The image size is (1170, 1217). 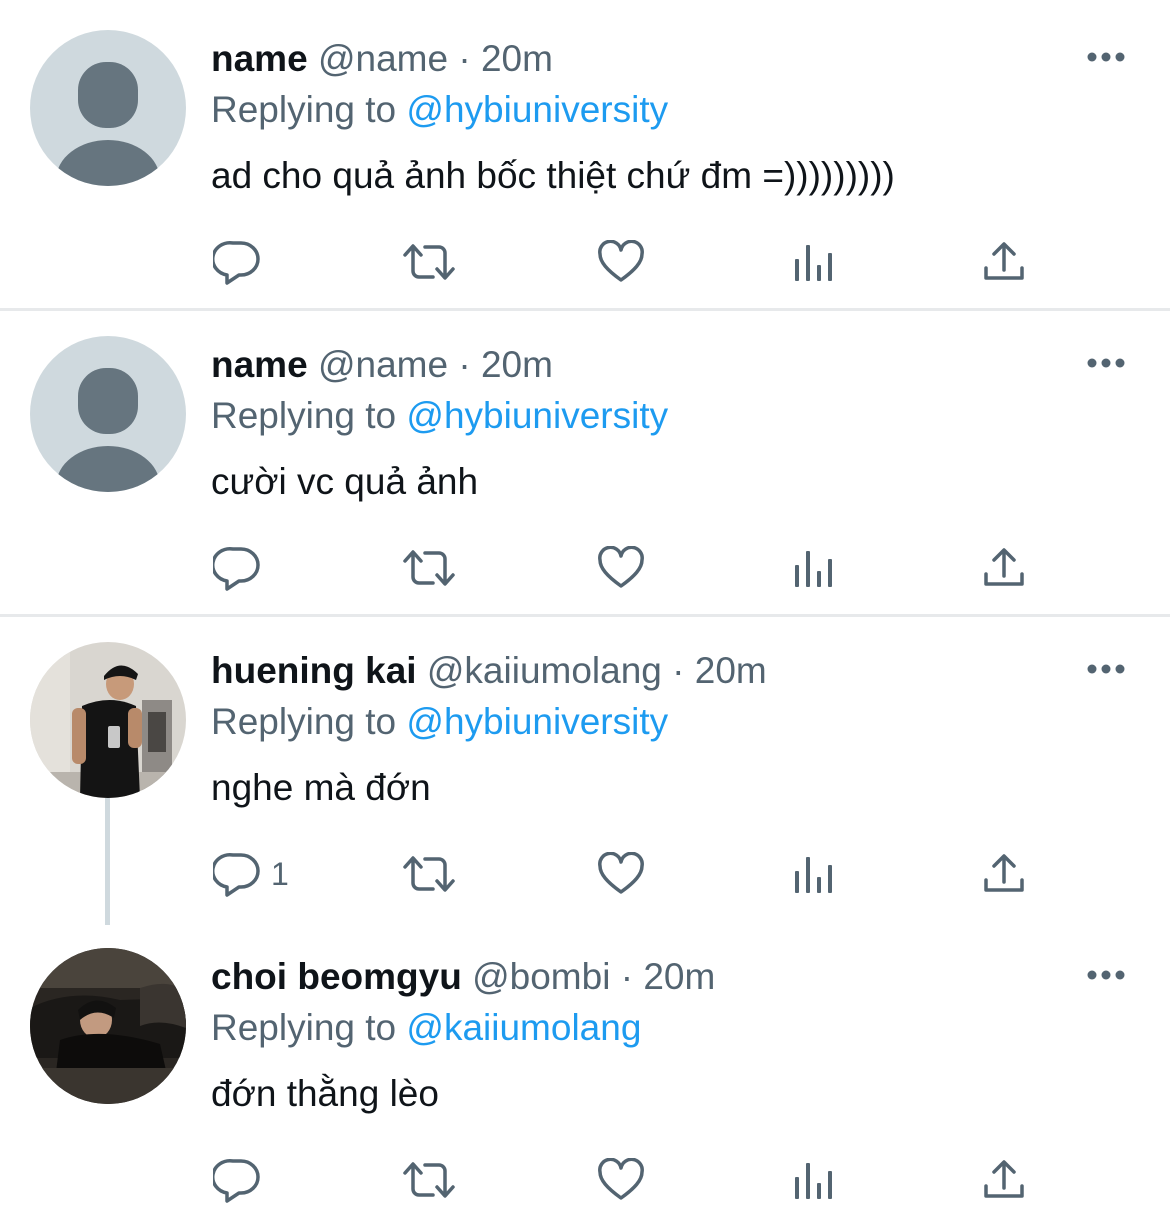 What do you see at coordinates (345, 481) in the screenshot?
I see `tweet-text: cười vc quả ảnh` at bounding box center [345, 481].